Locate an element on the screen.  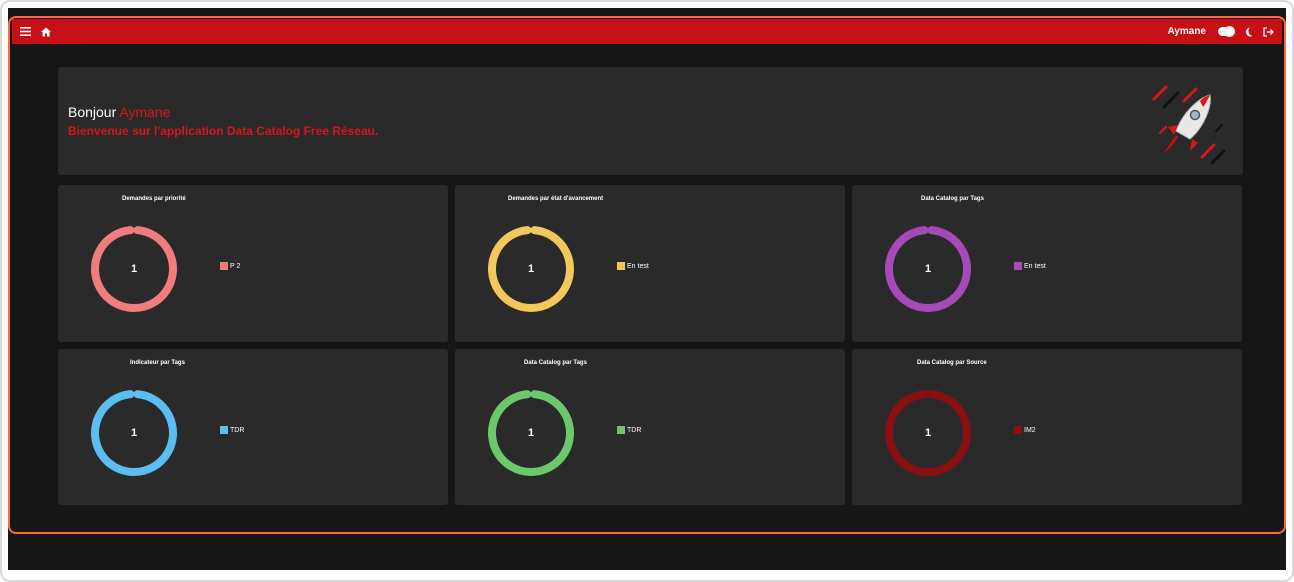
bottom-strip is located at coordinates (647, 552).